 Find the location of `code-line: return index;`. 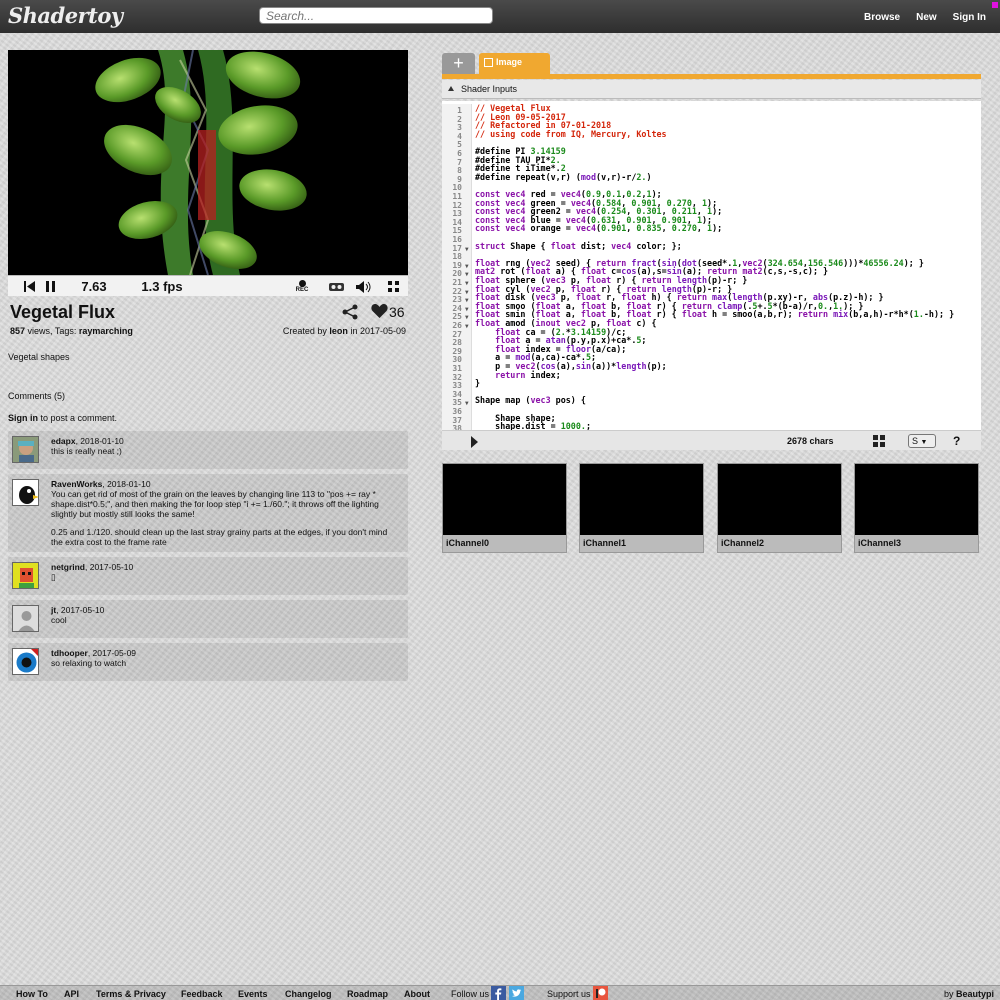

code-line: return index; is located at coordinates (518, 375).